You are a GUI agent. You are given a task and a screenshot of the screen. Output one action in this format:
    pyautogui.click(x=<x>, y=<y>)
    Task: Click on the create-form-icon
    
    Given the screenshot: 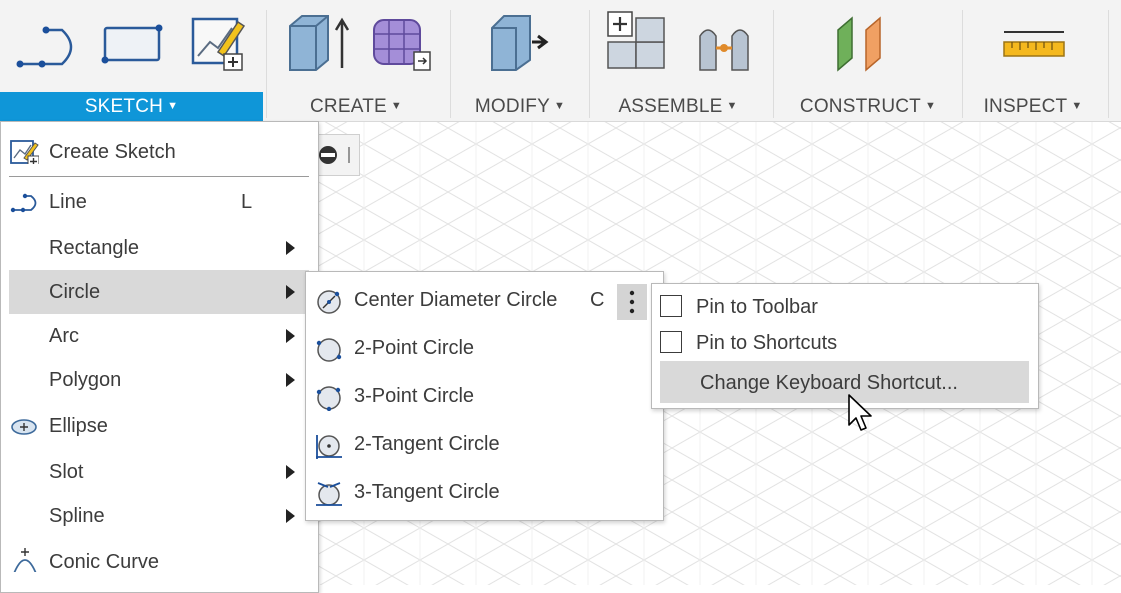 What is the action you would take?
    pyautogui.click(x=403, y=44)
    